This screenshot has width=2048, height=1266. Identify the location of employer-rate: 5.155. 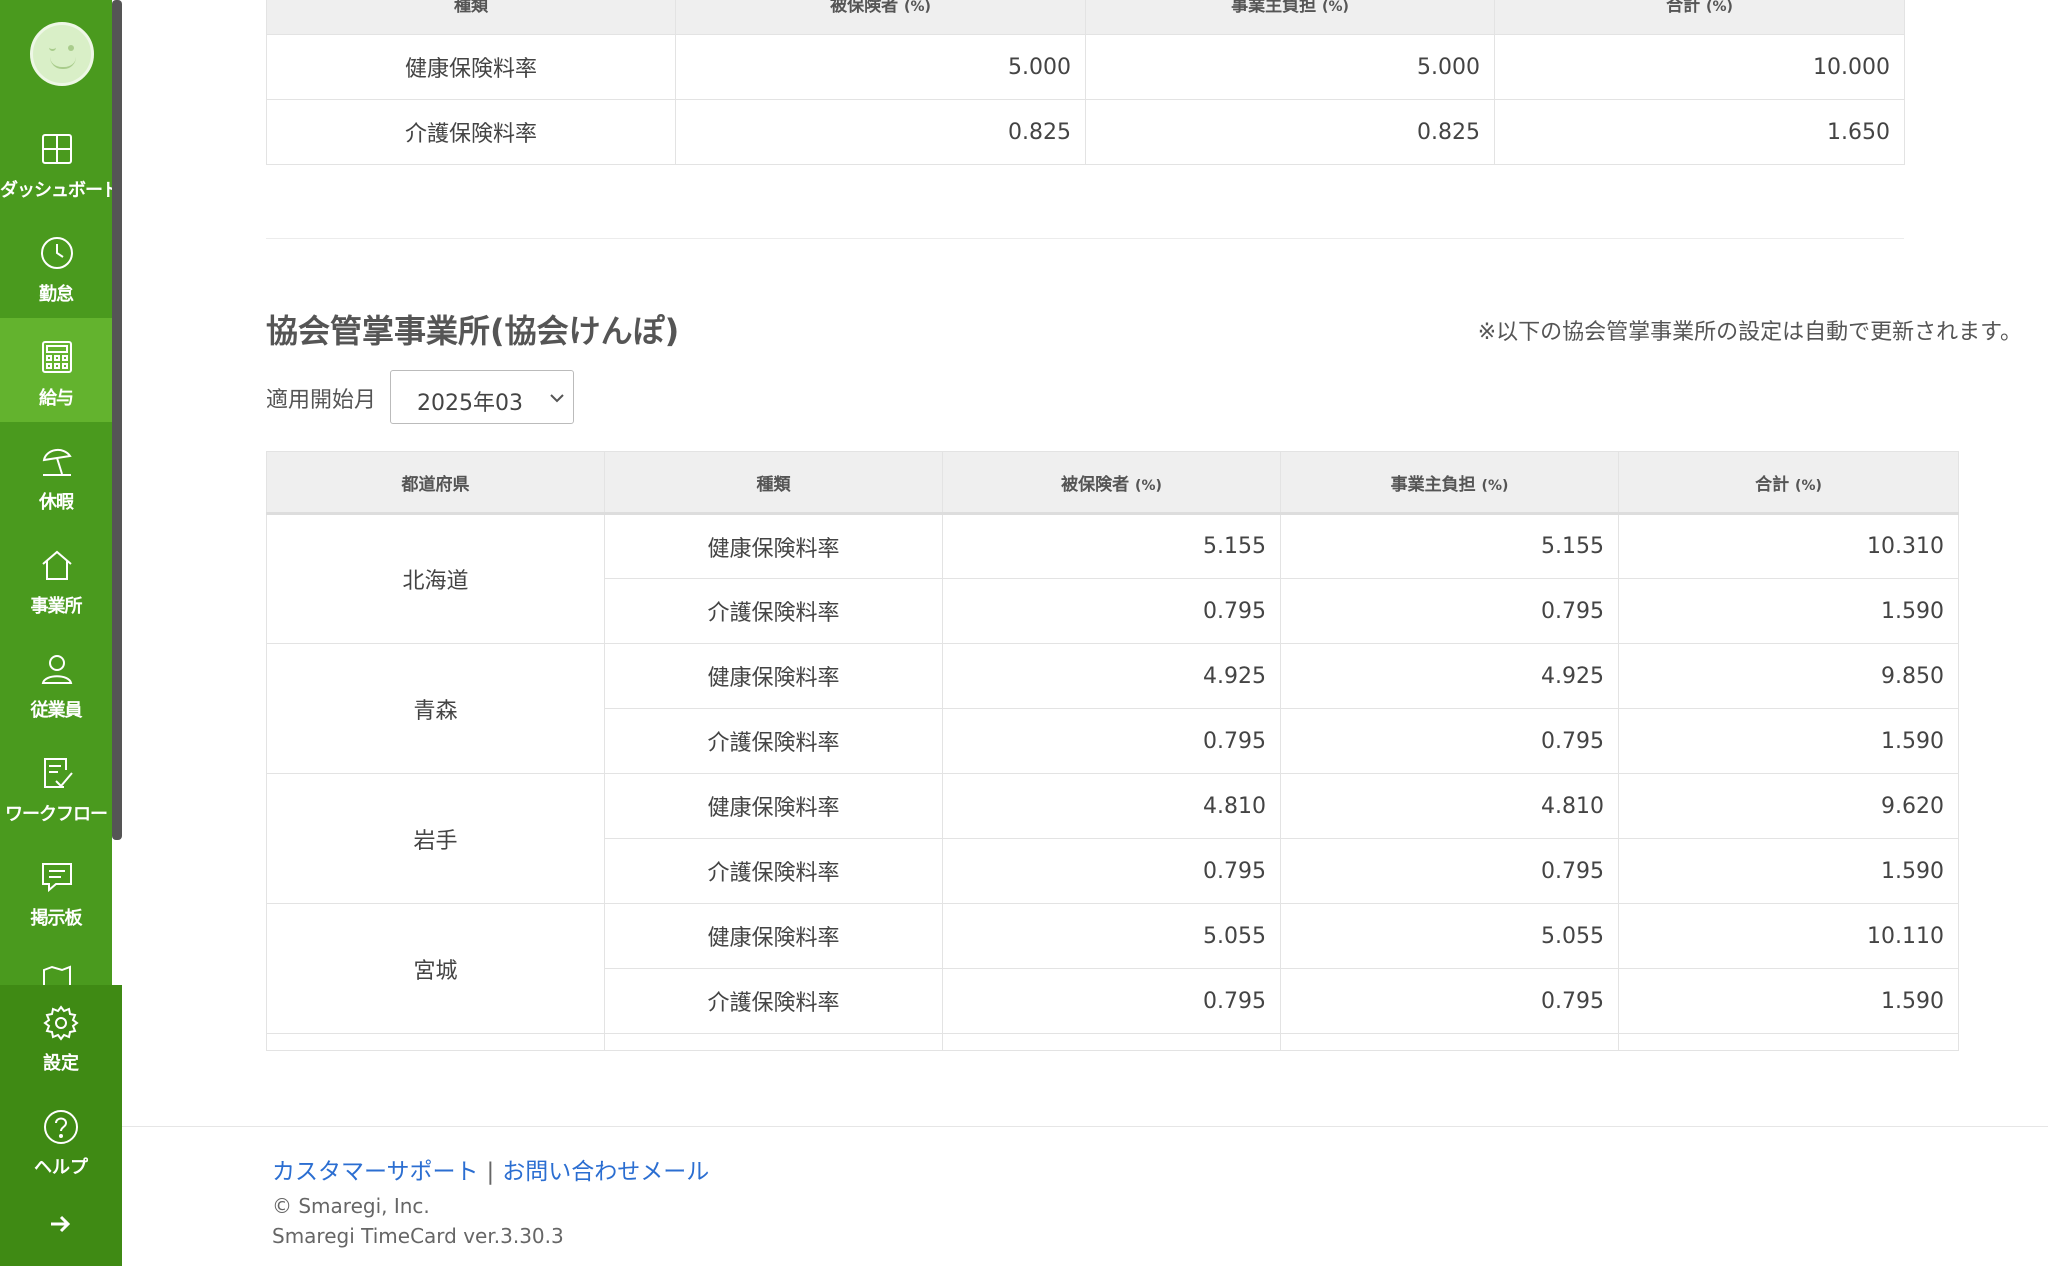
(1449, 546).